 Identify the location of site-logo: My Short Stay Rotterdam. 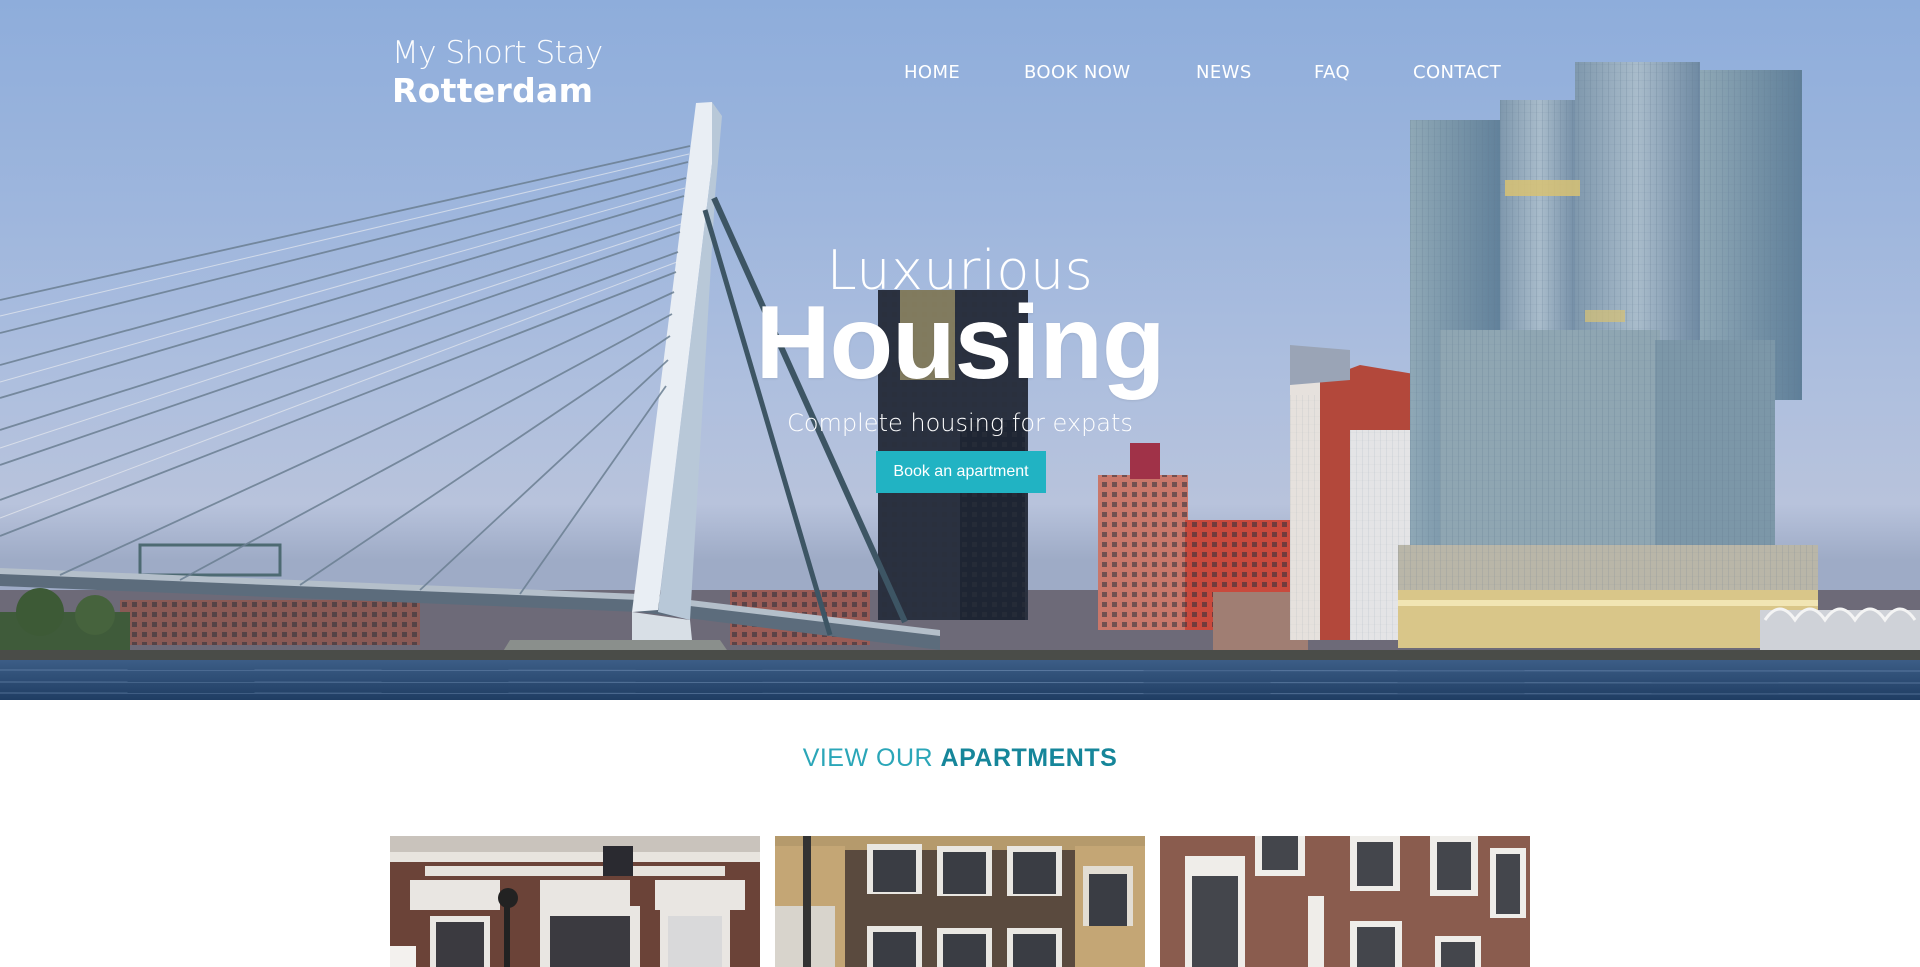
(497, 72).